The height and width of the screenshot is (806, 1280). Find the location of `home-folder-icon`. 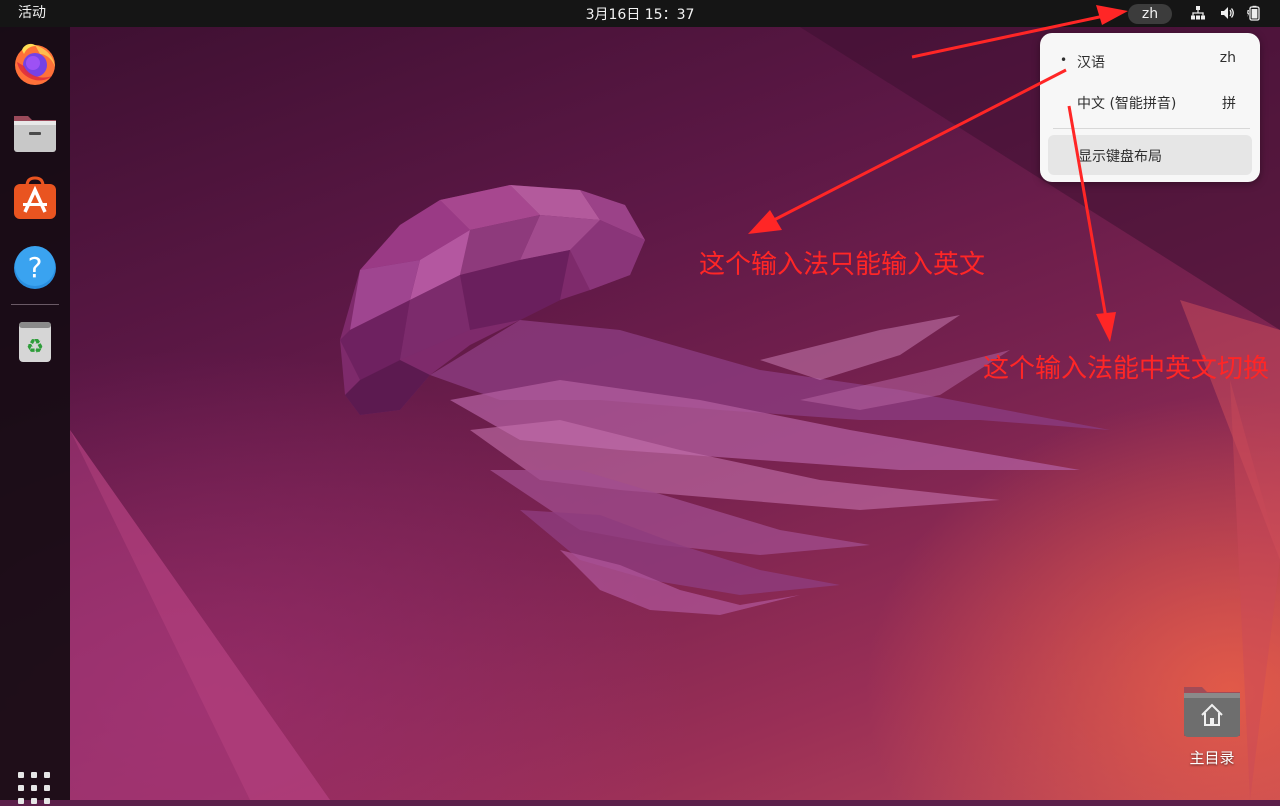

home-folder-icon is located at coordinates (1212, 711).